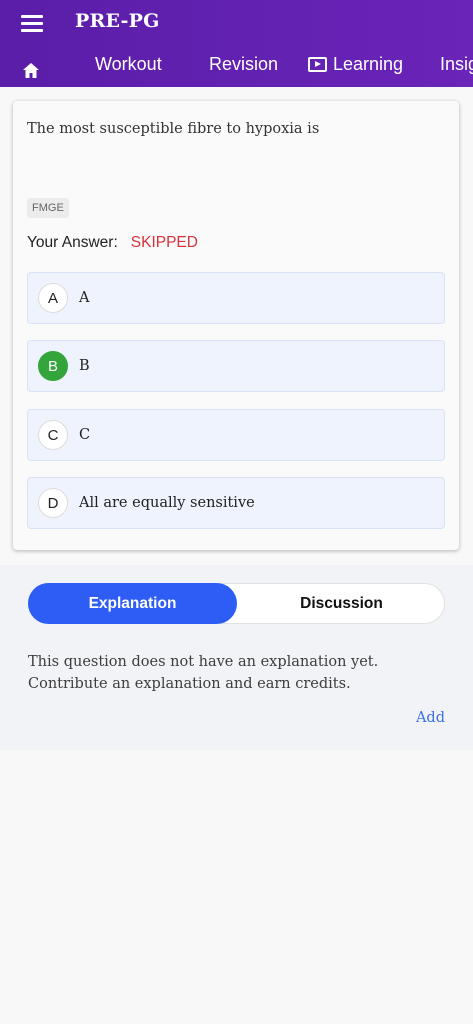  Describe the element at coordinates (236, 366) in the screenshot. I see `option-b: B B` at that location.